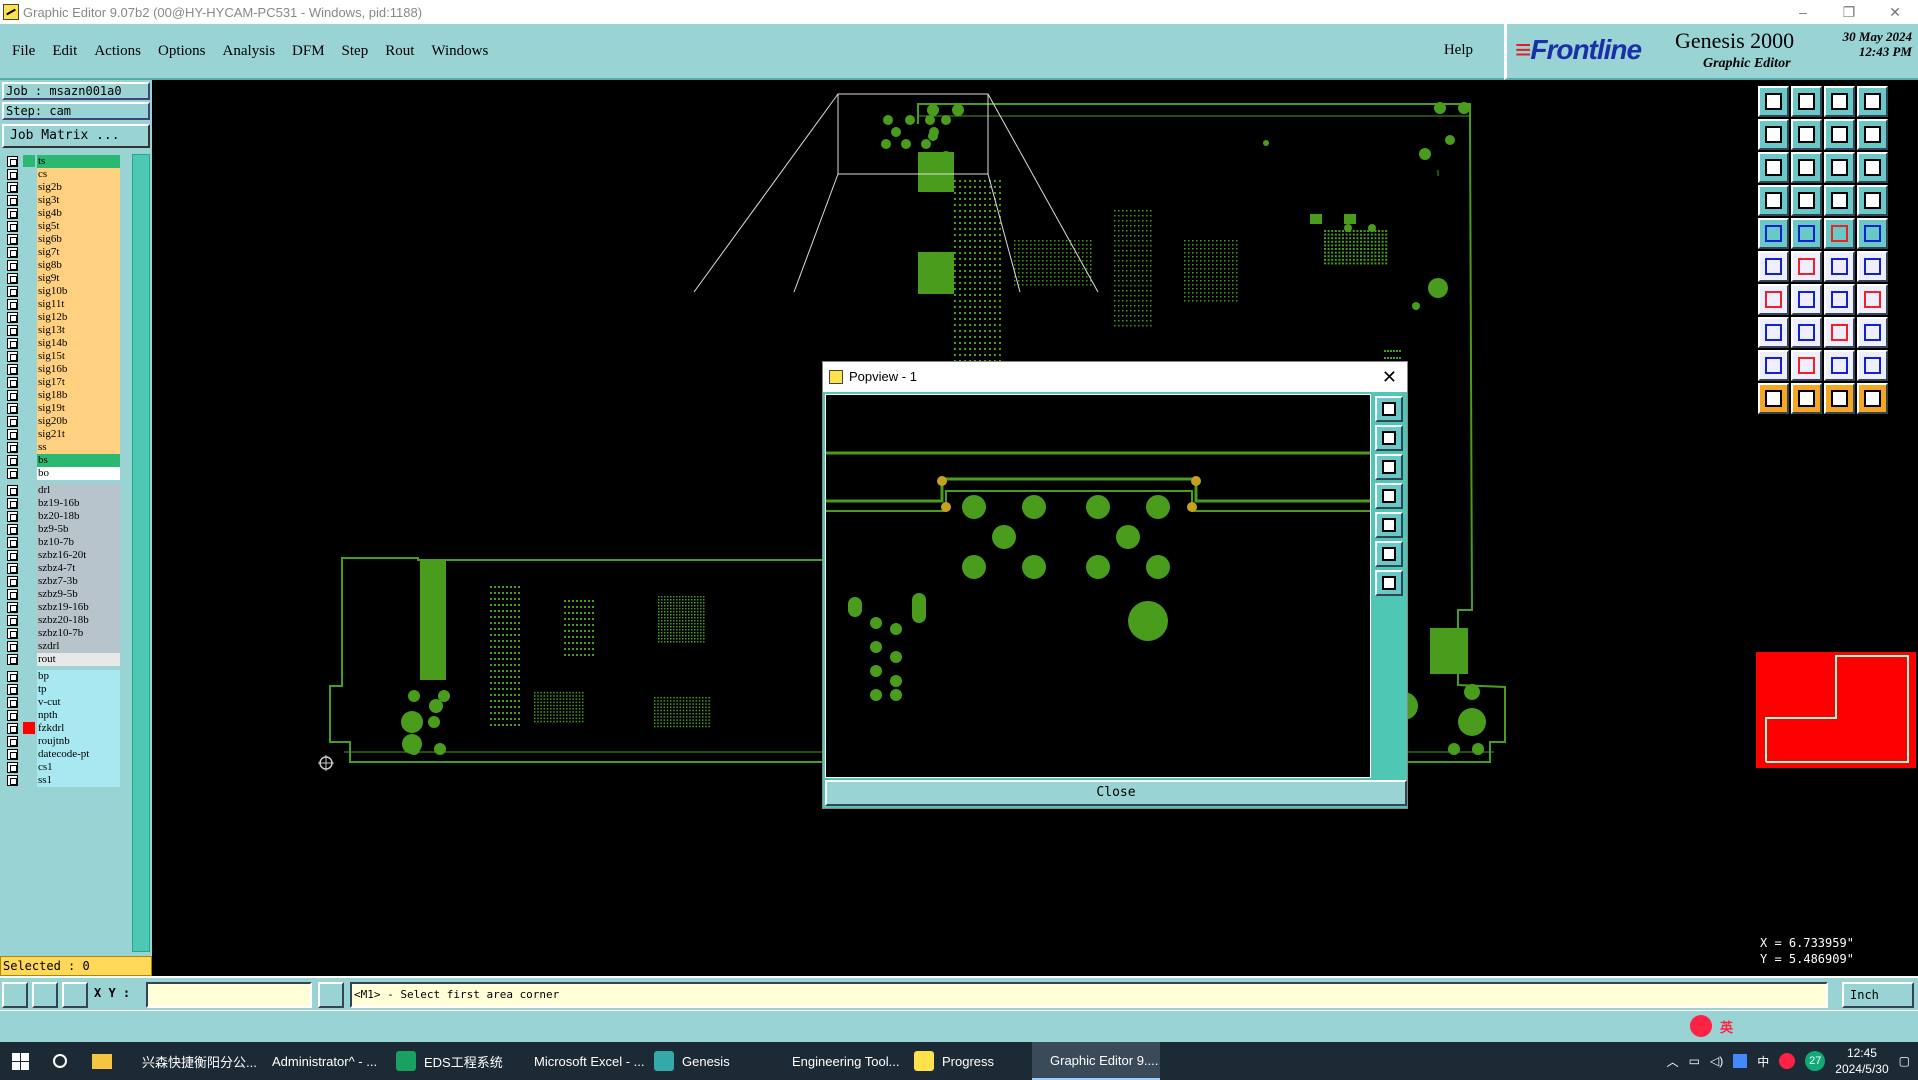  Describe the element at coordinates (1389, 467) in the screenshot. I see `popview-down-button` at that location.